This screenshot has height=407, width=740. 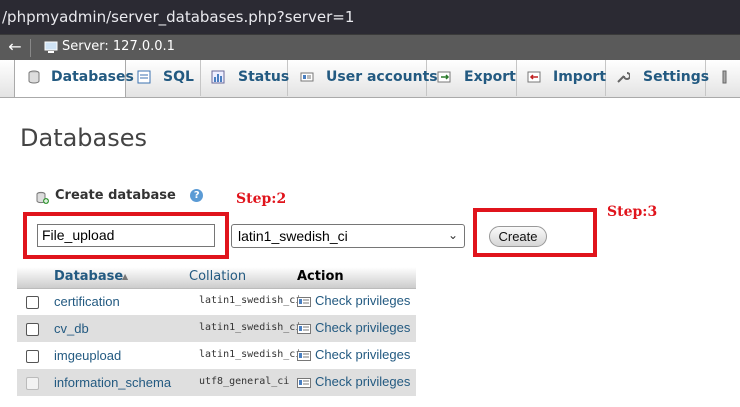 I want to click on create-database-label: Create database, so click(x=115, y=195).